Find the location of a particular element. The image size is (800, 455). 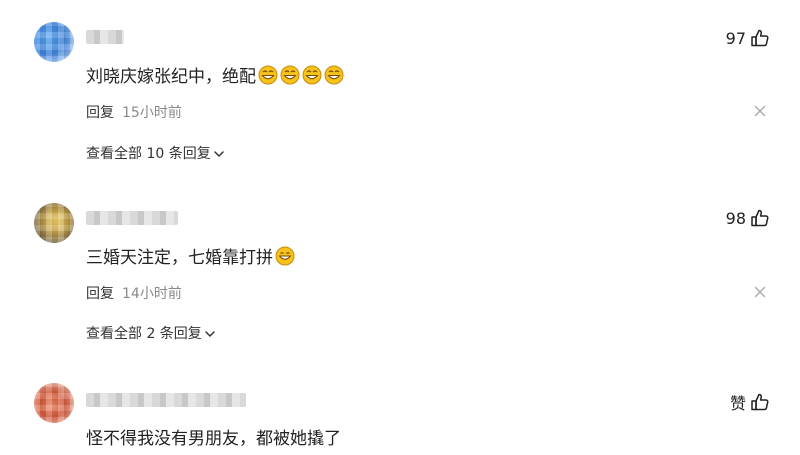

view-all-replies-label: 查看全部 2 条回复 is located at coordinates (144, 334).